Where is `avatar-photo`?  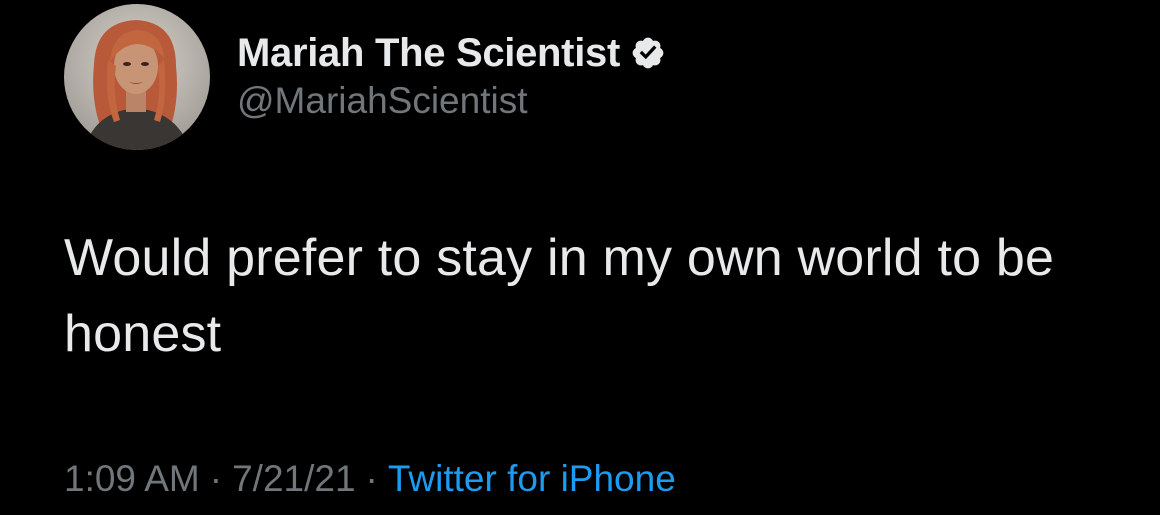 avatar-photo is located at coordinates (137, 77).